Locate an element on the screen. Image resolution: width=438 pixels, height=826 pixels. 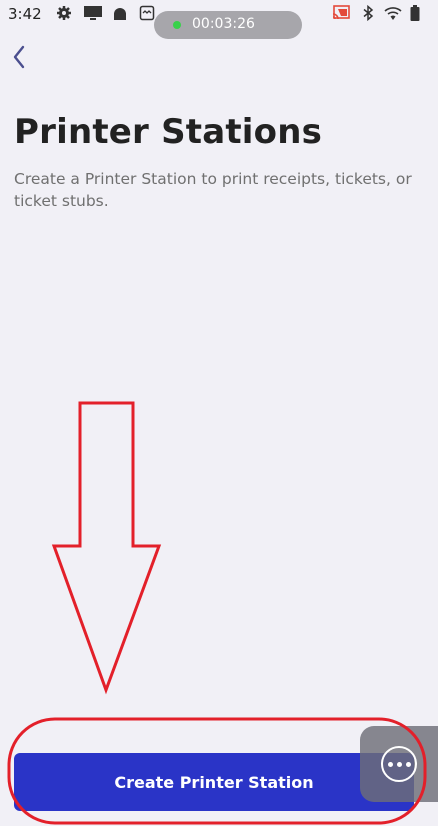
create-printer-station-button: Create Printer Station is located at coordinates (214, 782).